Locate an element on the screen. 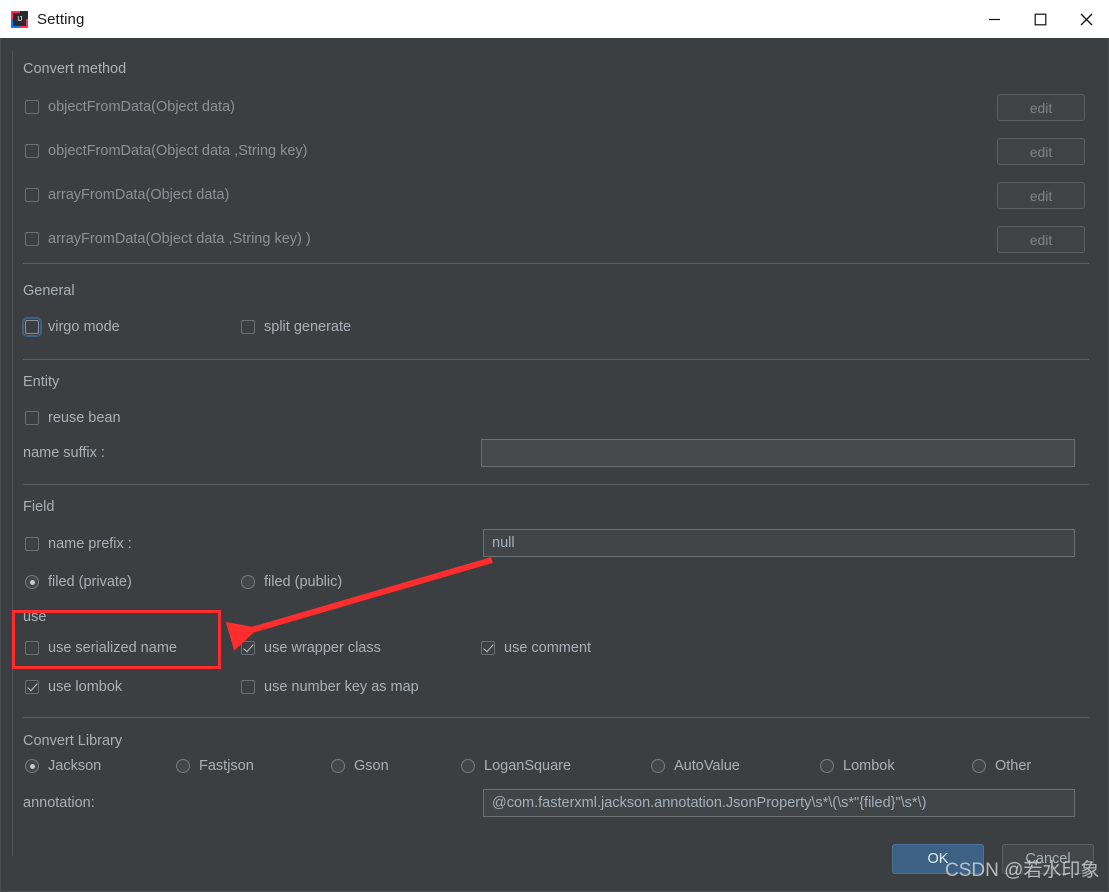 The width and height of the screenshot is (1109, 892). close-icon is located at coordinates (1086, 19).